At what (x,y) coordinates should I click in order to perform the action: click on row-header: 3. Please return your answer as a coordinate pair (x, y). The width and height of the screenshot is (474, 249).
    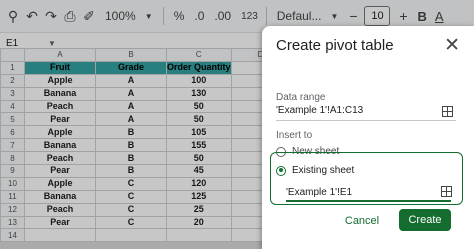
    Looking at the image, I should click on (12, 93).